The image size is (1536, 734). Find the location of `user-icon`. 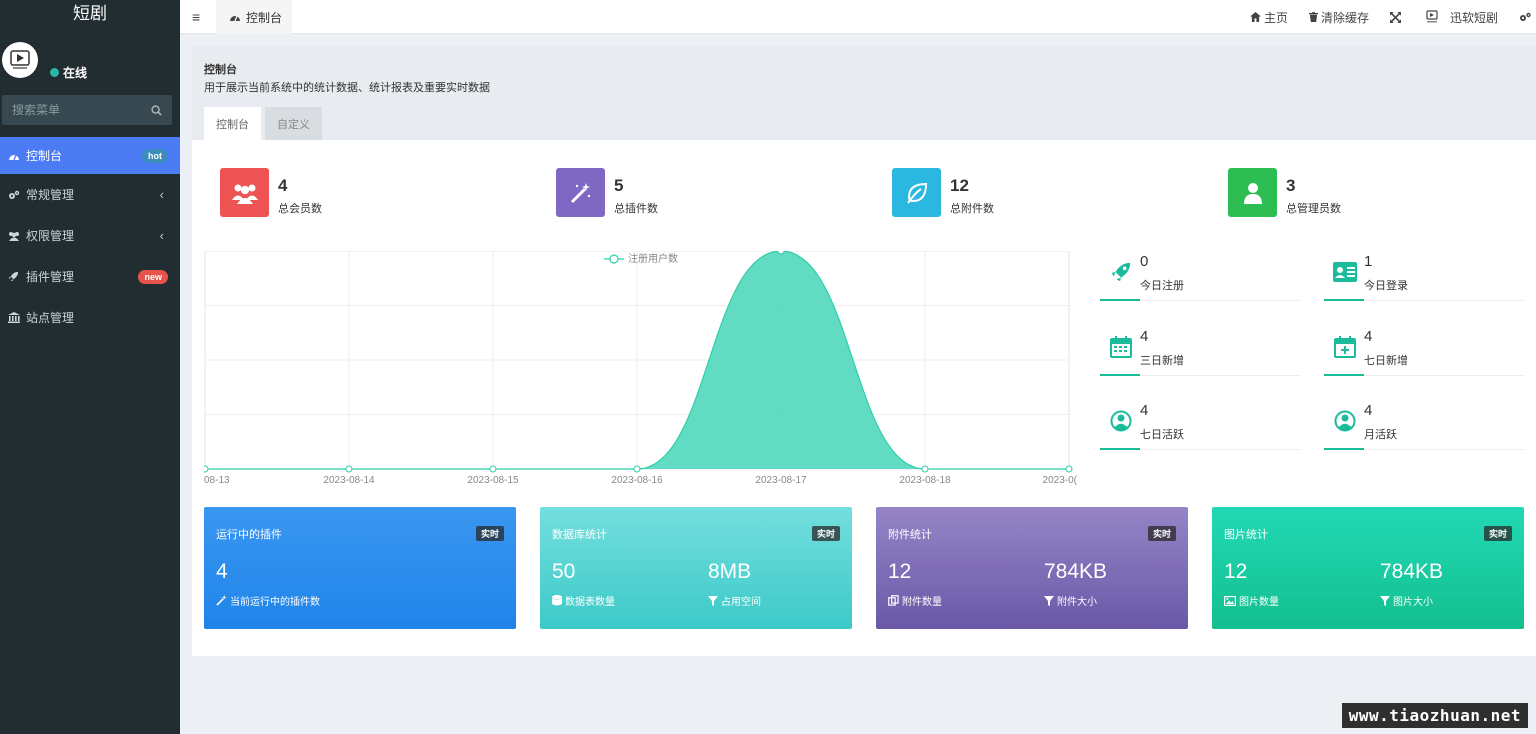

user-icon is located at coordinates (1252, 193).